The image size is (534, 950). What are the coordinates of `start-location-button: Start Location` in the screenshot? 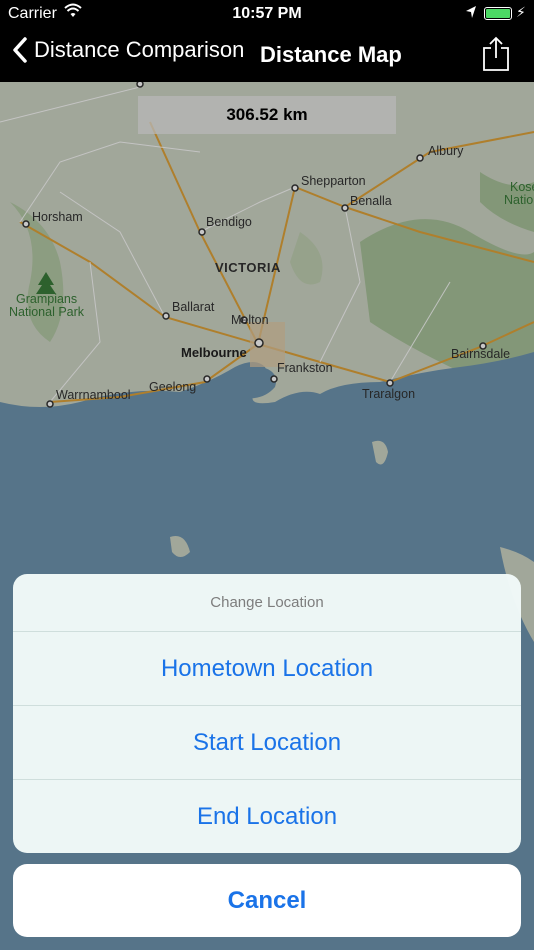 It's located at (267, 743).